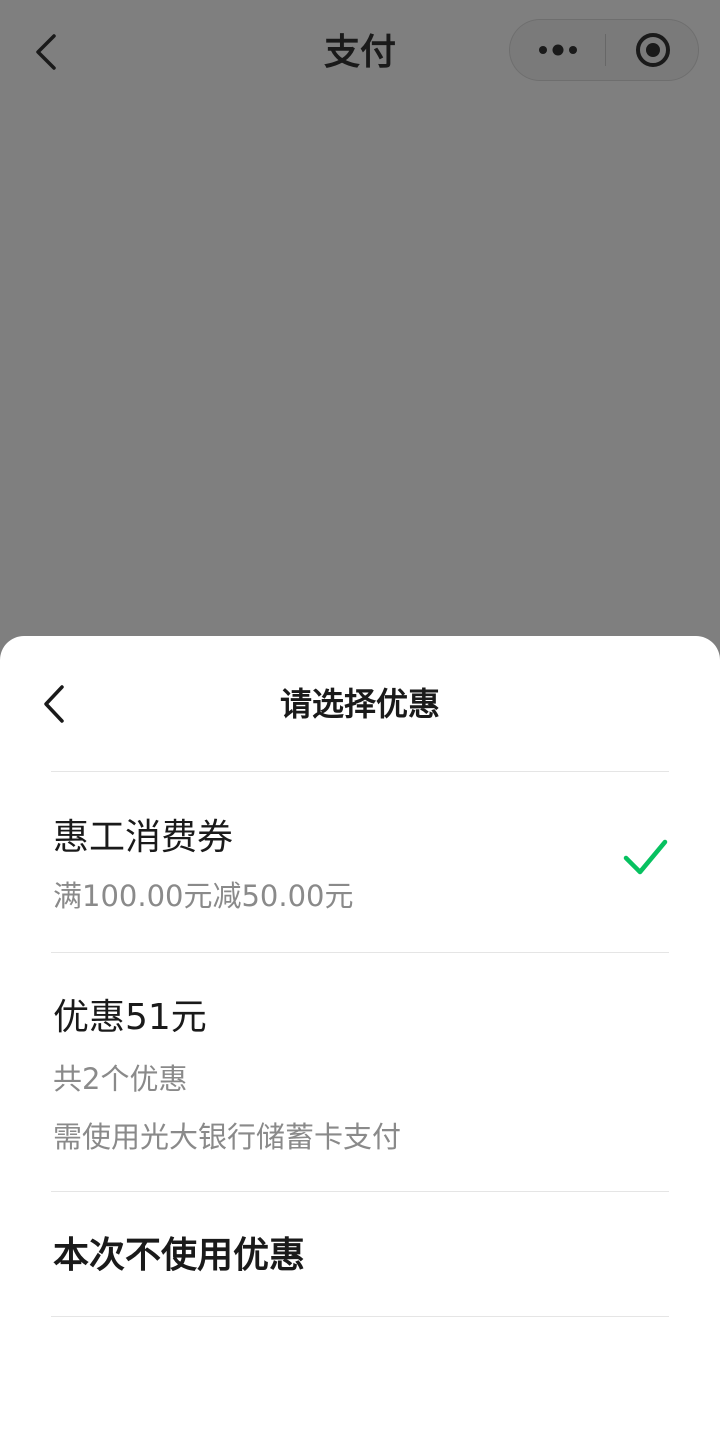  Describe the element at coordinates (227, 1137) in the screenshot. I see `option-requirement: 需使用光大银行储蓄卡支付` at that location.